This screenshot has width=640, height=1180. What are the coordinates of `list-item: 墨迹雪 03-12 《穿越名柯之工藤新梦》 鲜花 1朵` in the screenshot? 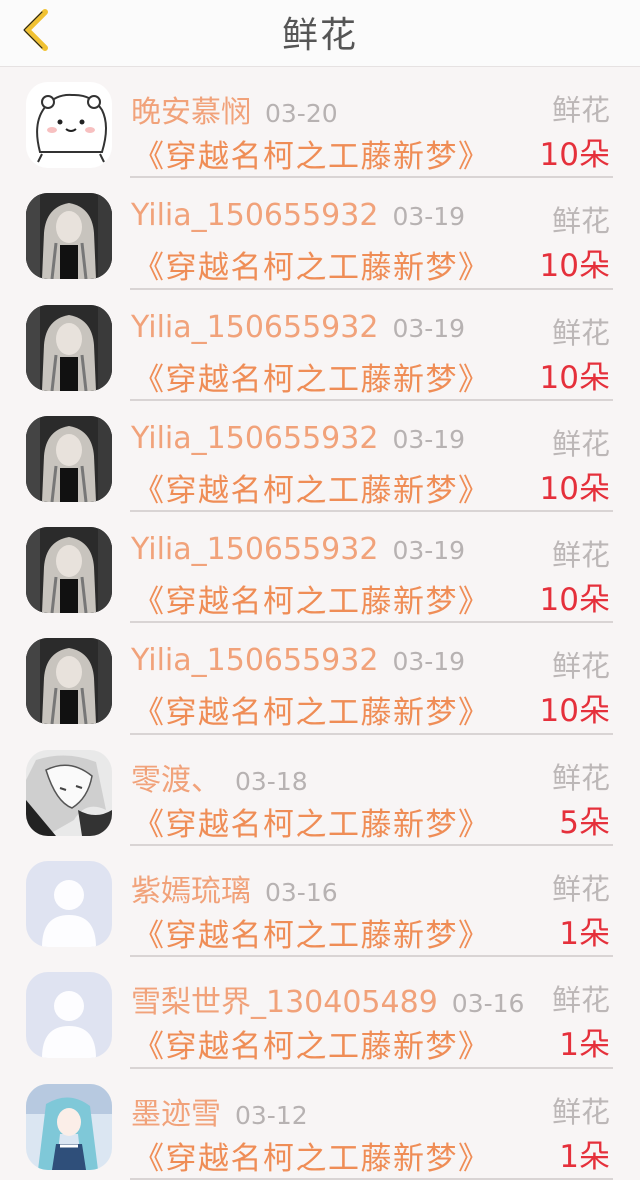 It's located at (320, 1124).